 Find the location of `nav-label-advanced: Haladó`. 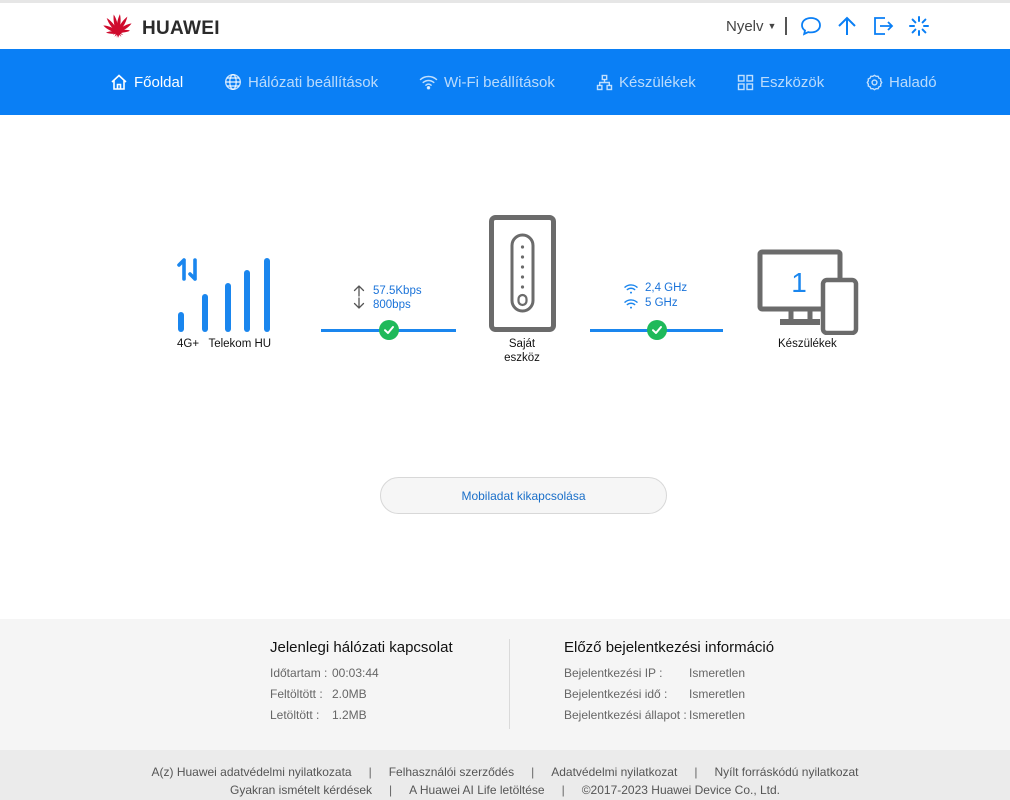

nav-label-advanced: Haladó is located at coordinates (913, 82).